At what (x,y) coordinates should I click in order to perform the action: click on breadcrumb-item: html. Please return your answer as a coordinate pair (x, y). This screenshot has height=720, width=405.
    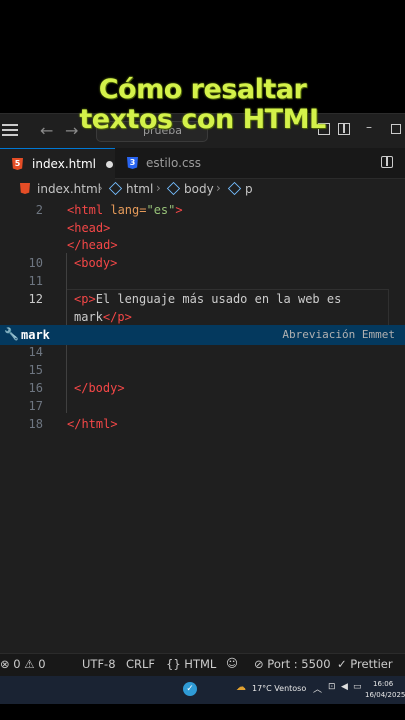
    Looking at the image, I should click on (139, 189).